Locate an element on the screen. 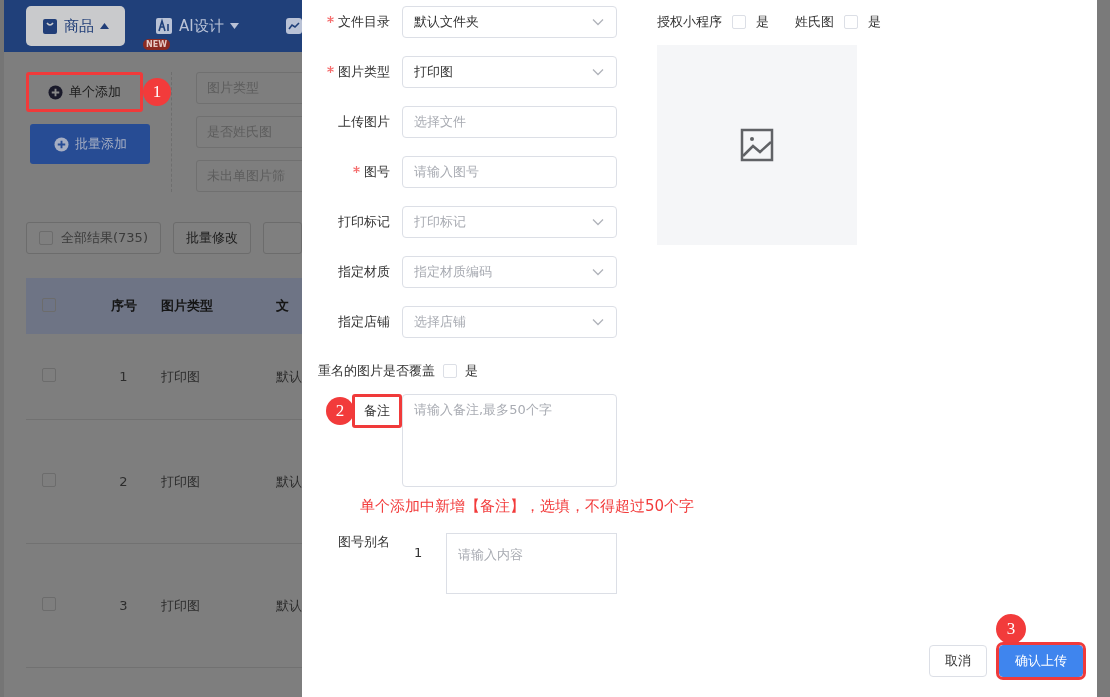 The width and height of the screenshot is (1110, 697). select-field: 打印标记 is located at coordinates (509, 222).